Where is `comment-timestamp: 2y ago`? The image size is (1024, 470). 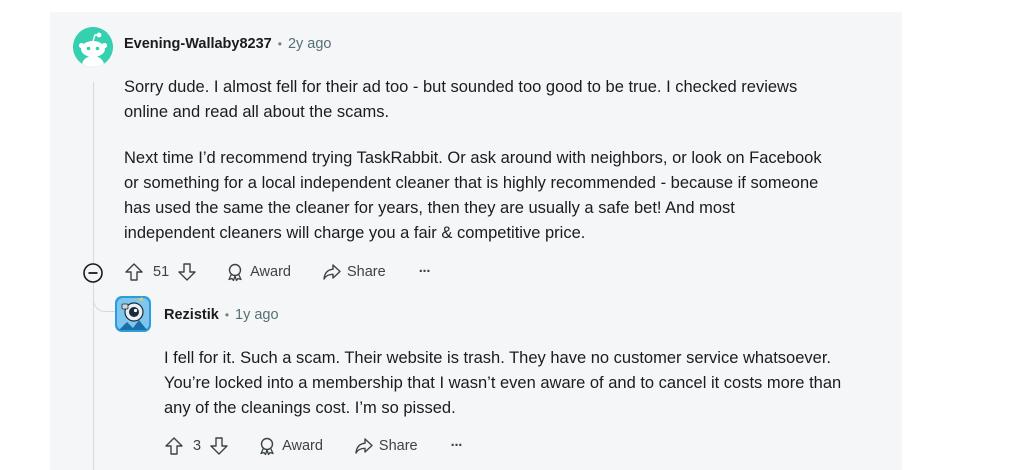
comment-timestamp: 2y ago is located at coordinates (310, 44).